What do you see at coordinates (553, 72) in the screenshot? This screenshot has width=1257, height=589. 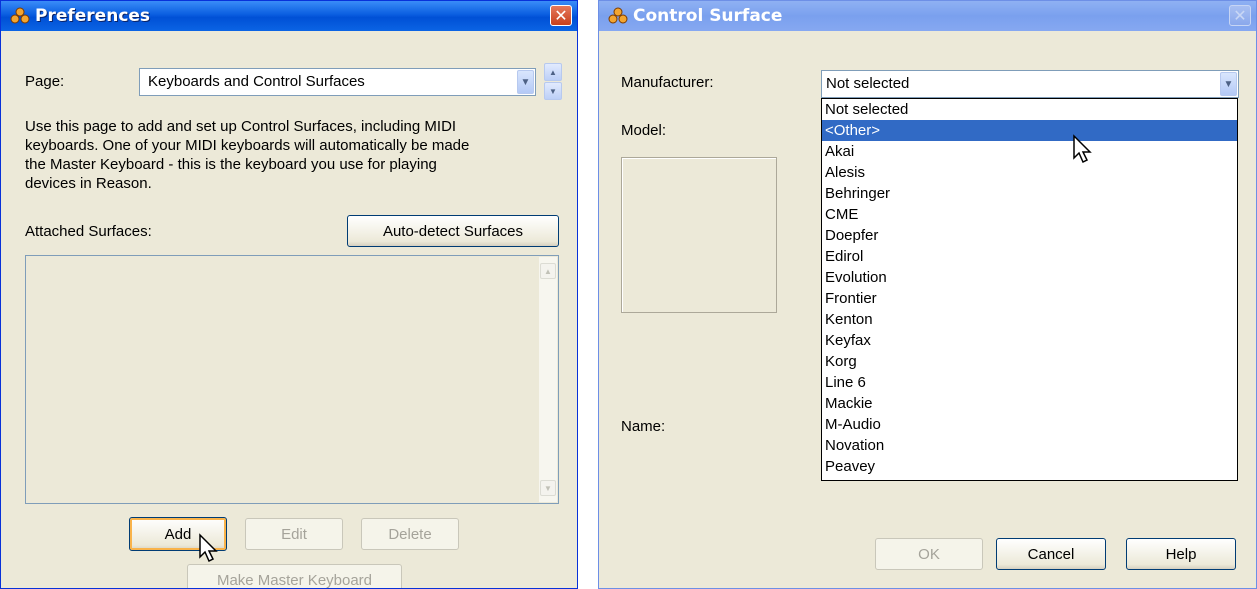 I see `spin-up-icon: ▲` at bounding box center [553, 72].